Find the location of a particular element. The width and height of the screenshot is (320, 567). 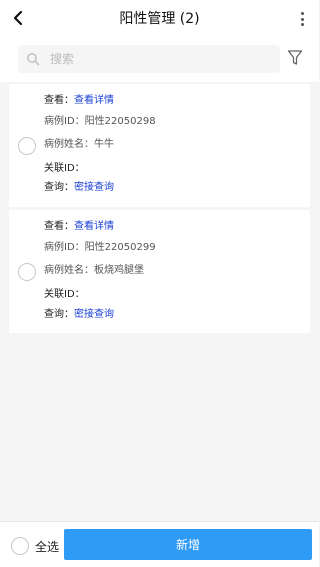

page-title: 阳性管理 (2) is located at coordinates (159, 19).